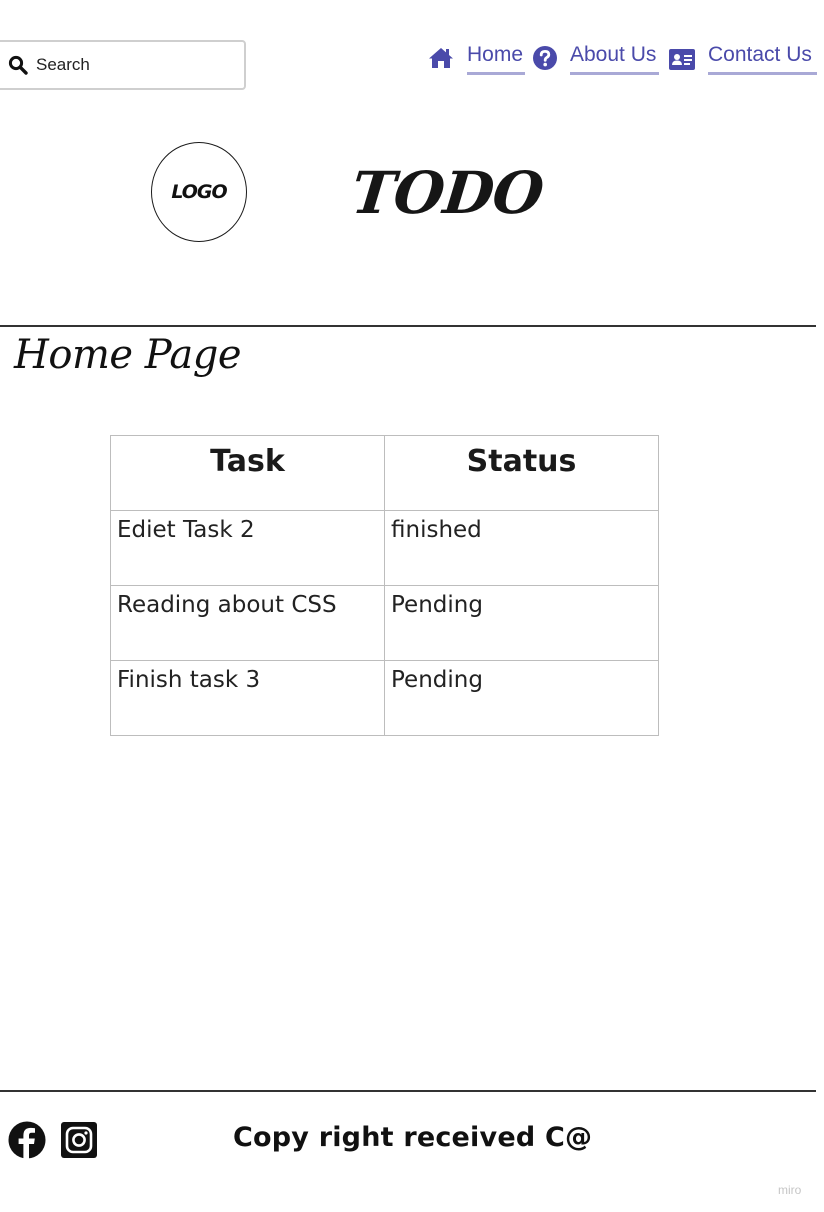 The image size is (824, 1212). Describe the element at coordinates (495, 55) in the screenshot. I see `nav-link-home: Home` at that location.